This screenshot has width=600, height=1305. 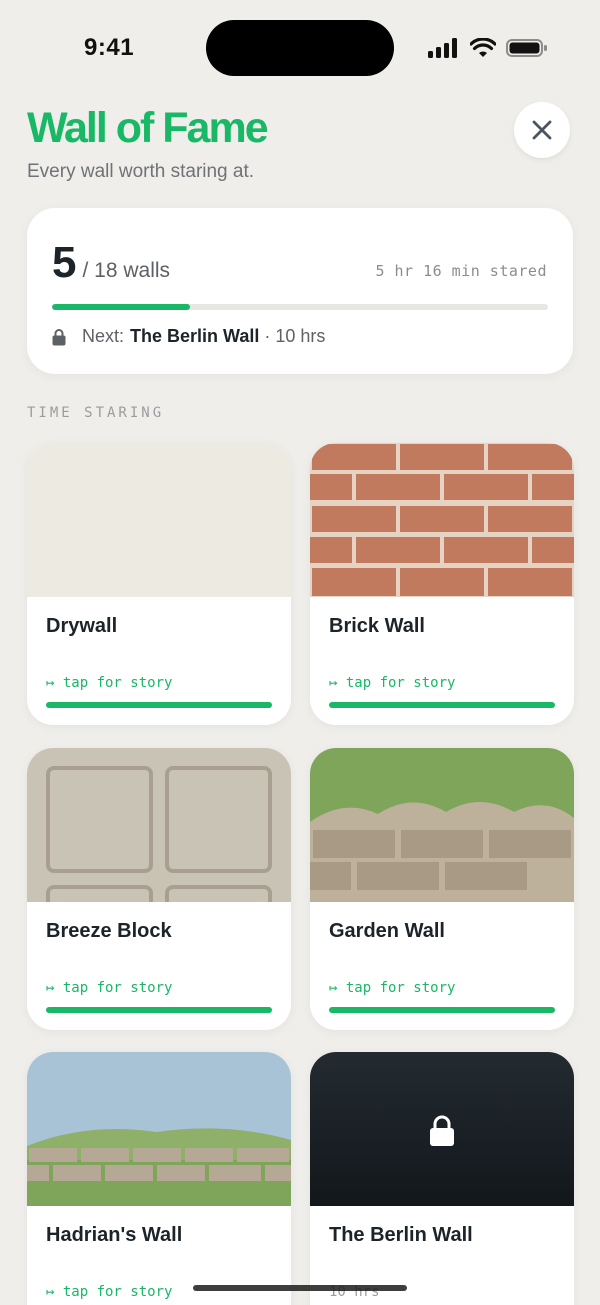 What do you see at coordinates (159, 520) in the screenshot?
I see `drywall-illustration` at bounding box center [159, 520].